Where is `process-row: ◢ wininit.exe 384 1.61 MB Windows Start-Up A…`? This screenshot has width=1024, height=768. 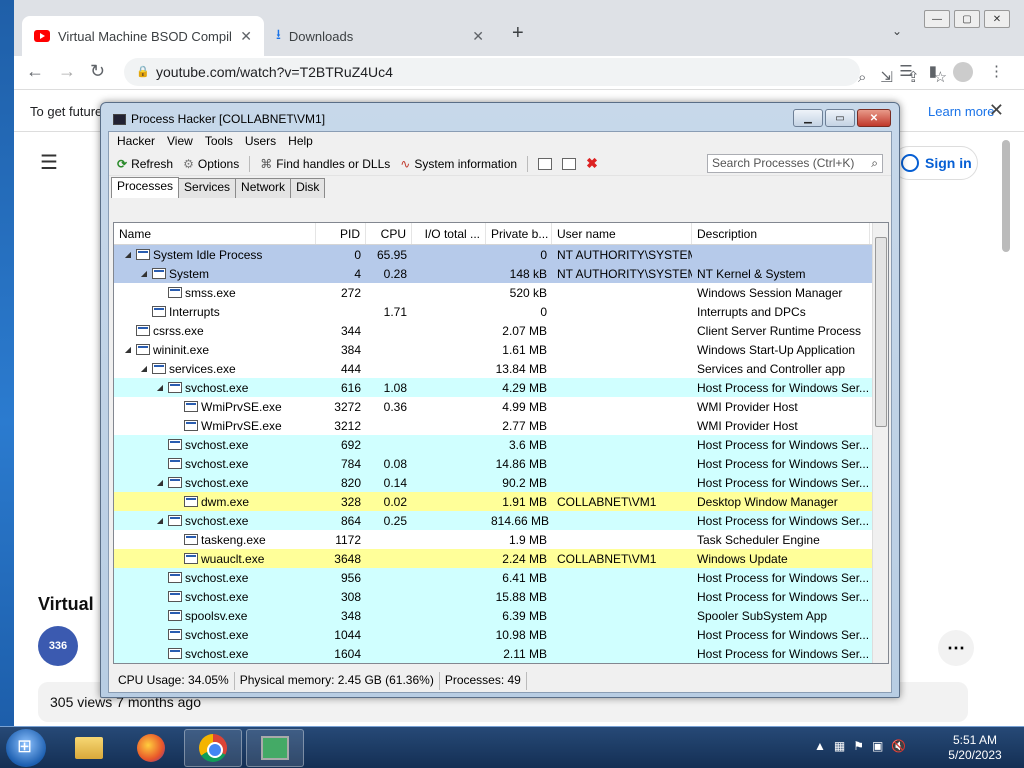 process-row: ◢ wininit.exe 384 1.61 MB Windows Start-Up A… is located at coordinates (501, 349).